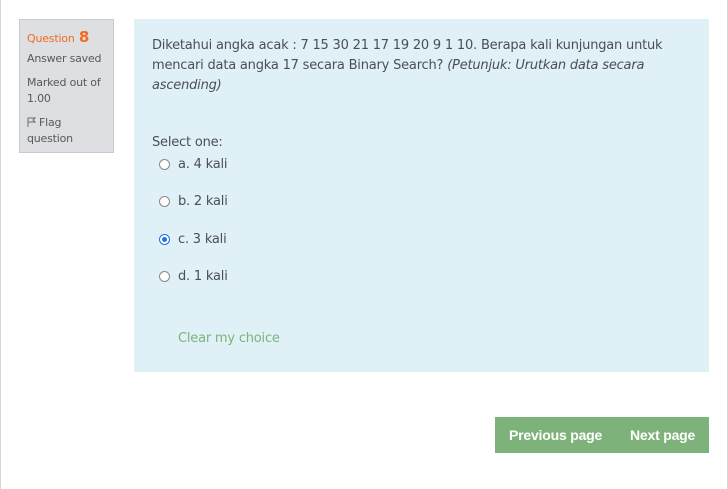 Image resolution: width=728 pixels, height=489 pixels. What do you see at coordinates (203, 276) in the screenshot?
I see `answer-option-label: d. 1 kali` at bounding box center [203, 276].